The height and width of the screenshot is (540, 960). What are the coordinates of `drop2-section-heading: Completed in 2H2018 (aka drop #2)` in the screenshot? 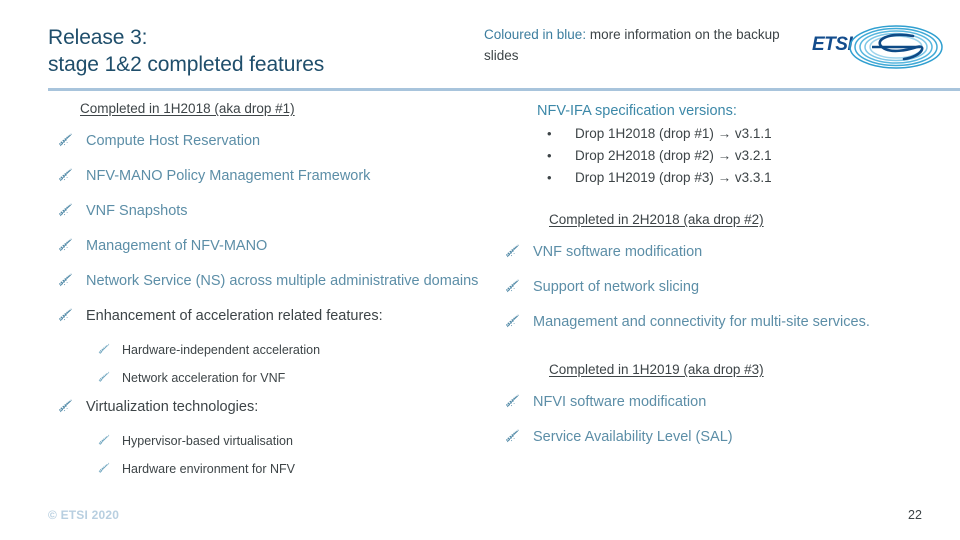 It's located at (656, 219).